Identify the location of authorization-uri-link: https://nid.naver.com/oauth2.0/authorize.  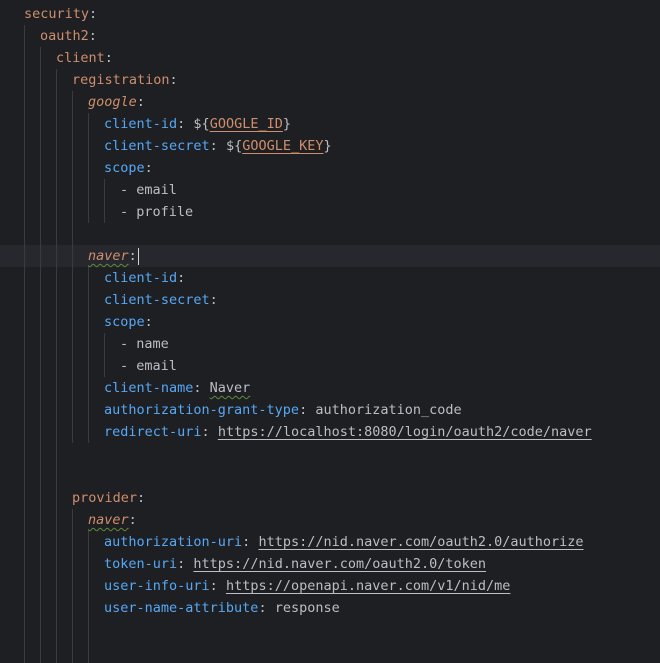
(420, 542).